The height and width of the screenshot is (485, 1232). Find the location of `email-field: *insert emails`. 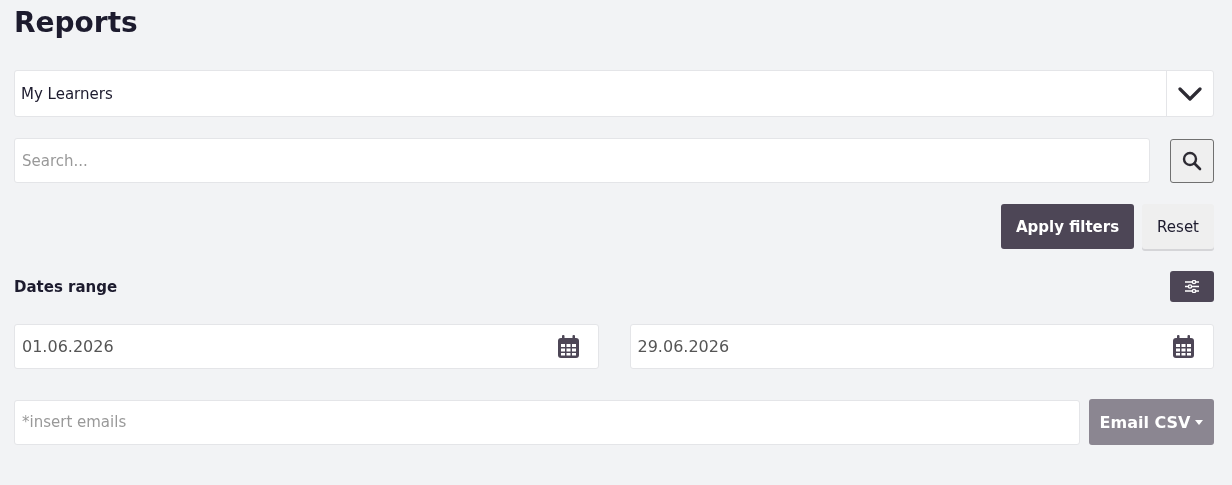

email-field: *insert emails is located at coordinates (547, 422).